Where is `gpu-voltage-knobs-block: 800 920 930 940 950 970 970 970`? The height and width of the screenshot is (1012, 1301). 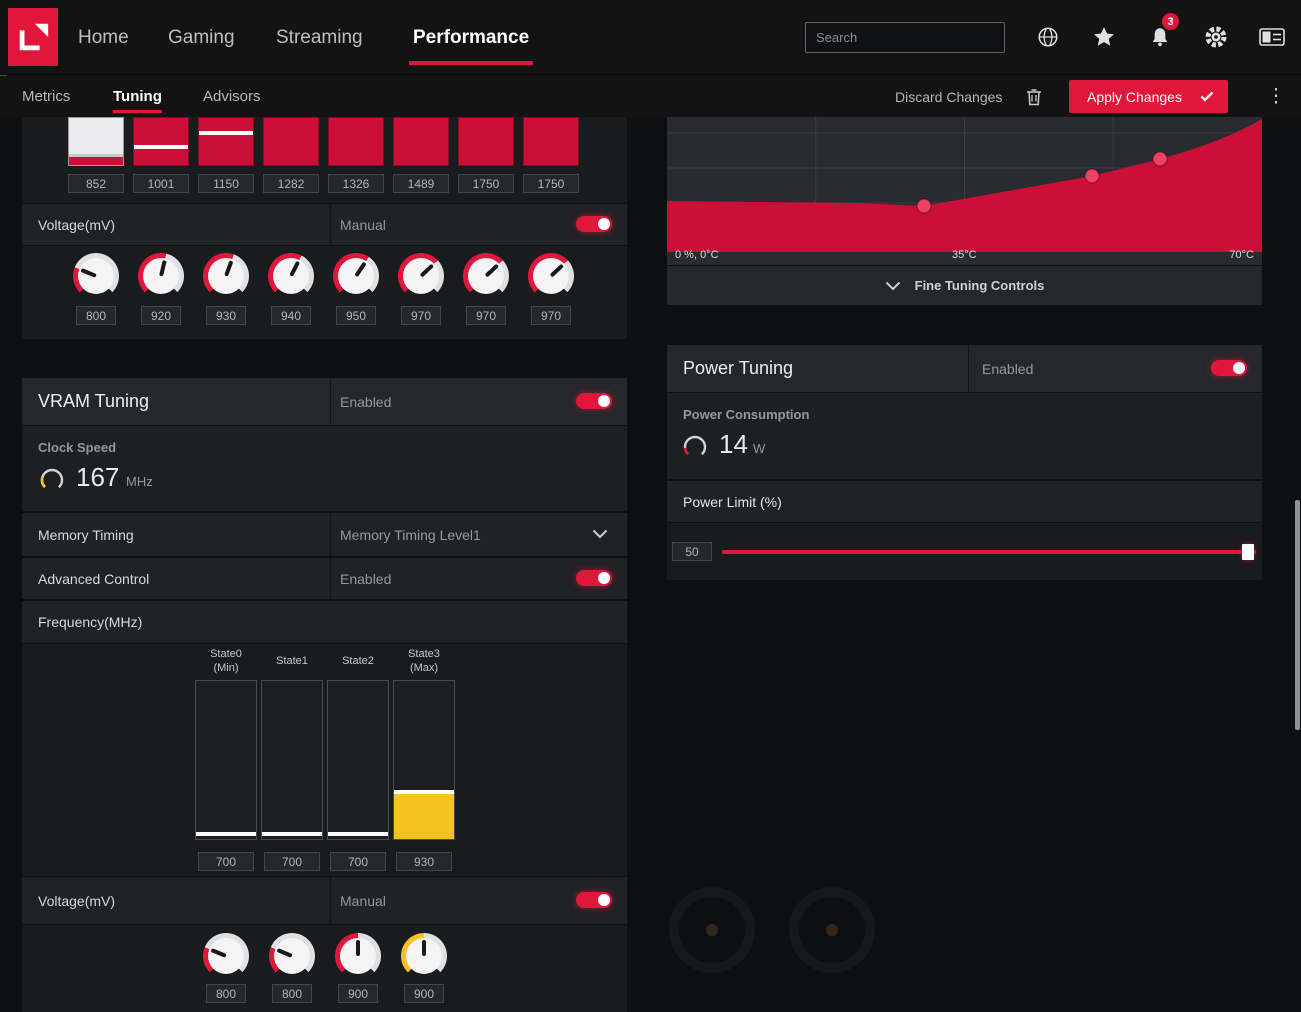
gpu-voltage-knobs-block: 800 920 930 940 950 970 970 970 is located at coordinates (324, 292).